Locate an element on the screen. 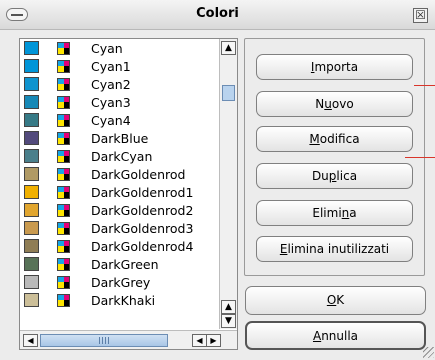 The image size is (435, 360). color-name: Cyan3 is located at coordinates (111, 102).